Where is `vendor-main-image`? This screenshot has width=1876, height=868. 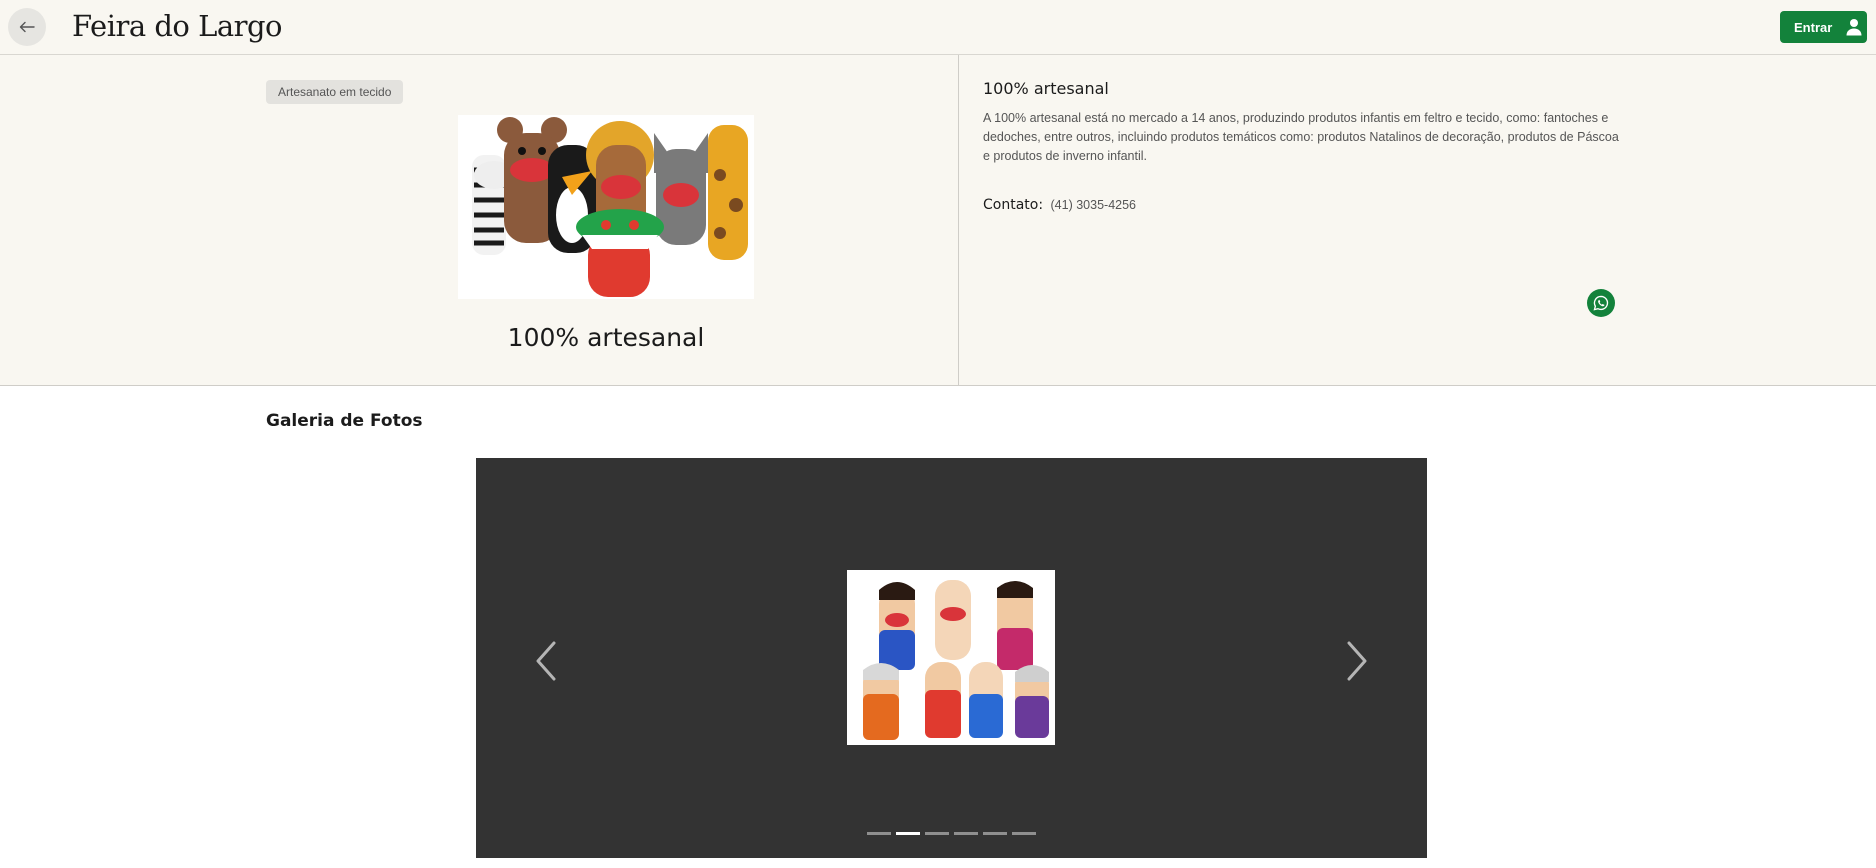 vendor-main-image is located at coordinates (606, 207).